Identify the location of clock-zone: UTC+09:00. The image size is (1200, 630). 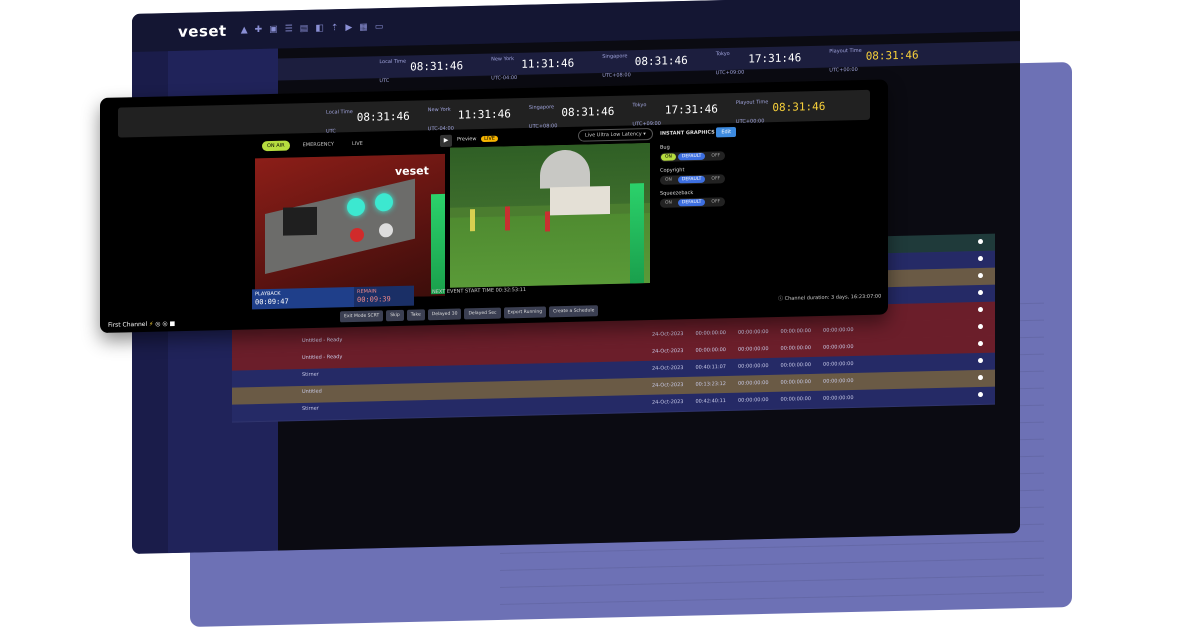
(730, 73).